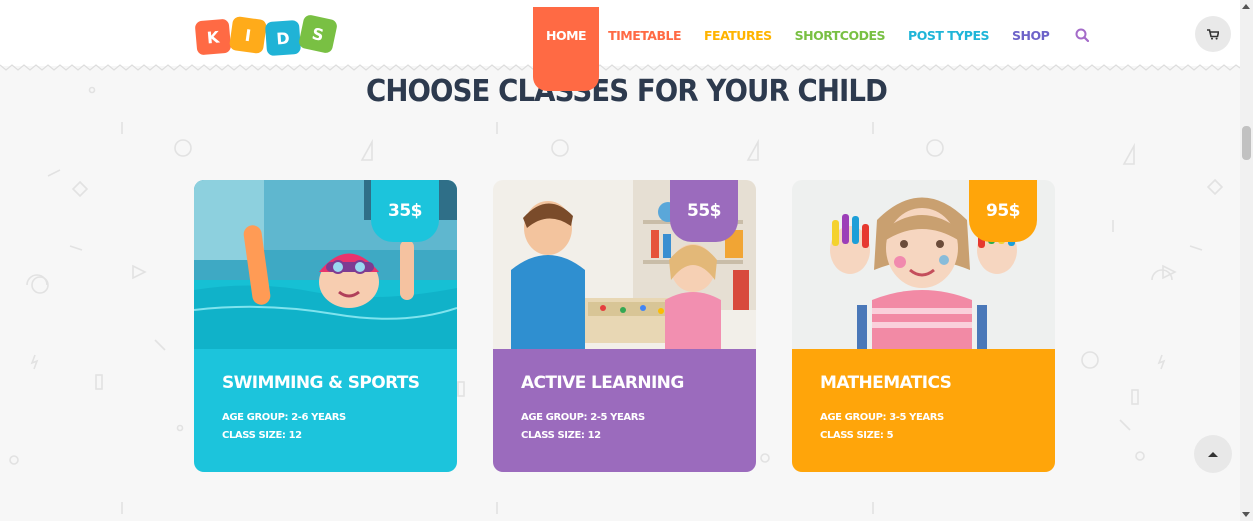 This screenshot has height=521, width=1253. What do you see at coordinates (1246, 260) in the screenshot?
I see `vertical-scrollbar` at bounding box center [1246, 260].